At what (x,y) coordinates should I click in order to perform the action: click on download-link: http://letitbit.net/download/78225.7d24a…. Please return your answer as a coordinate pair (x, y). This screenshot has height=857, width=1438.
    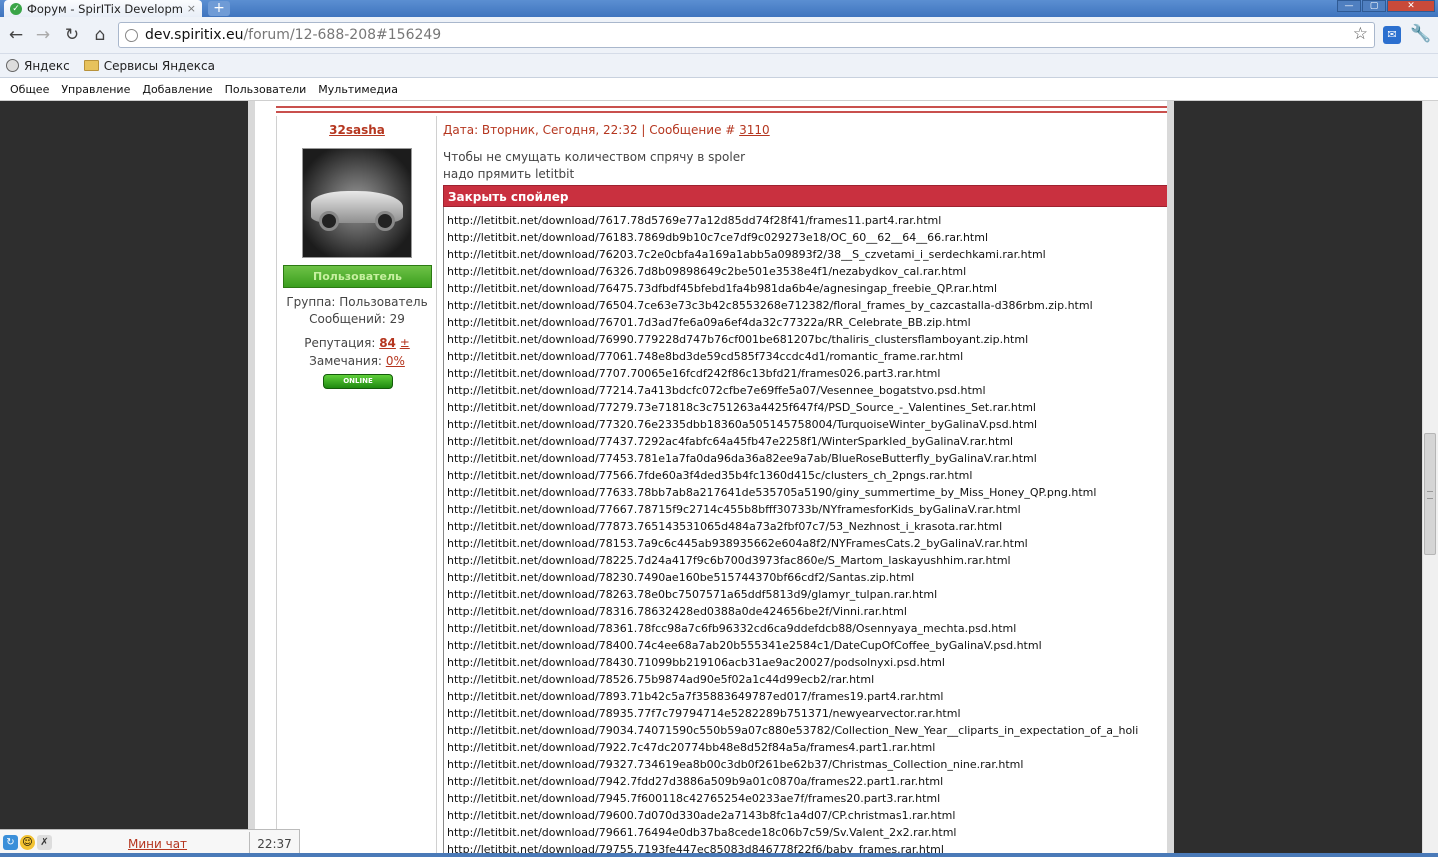
    Looking at the image, I should click on (807, 560).